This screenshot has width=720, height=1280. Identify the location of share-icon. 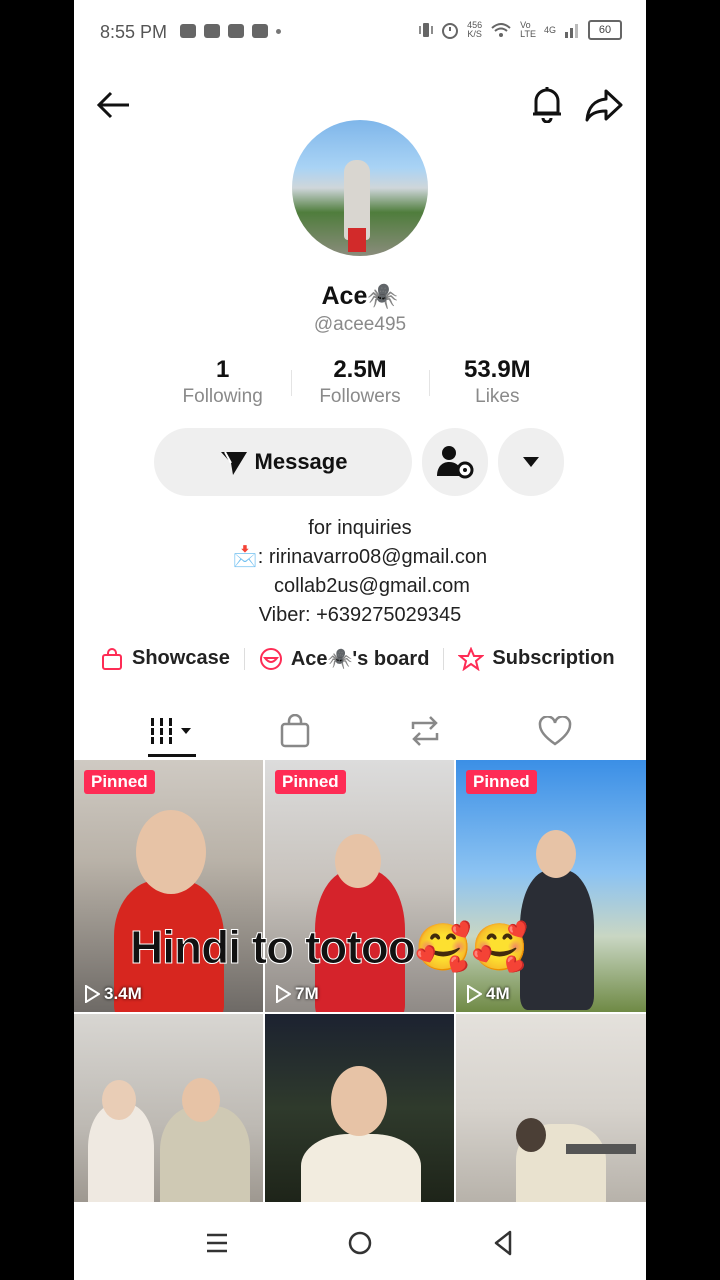
(604, 105).